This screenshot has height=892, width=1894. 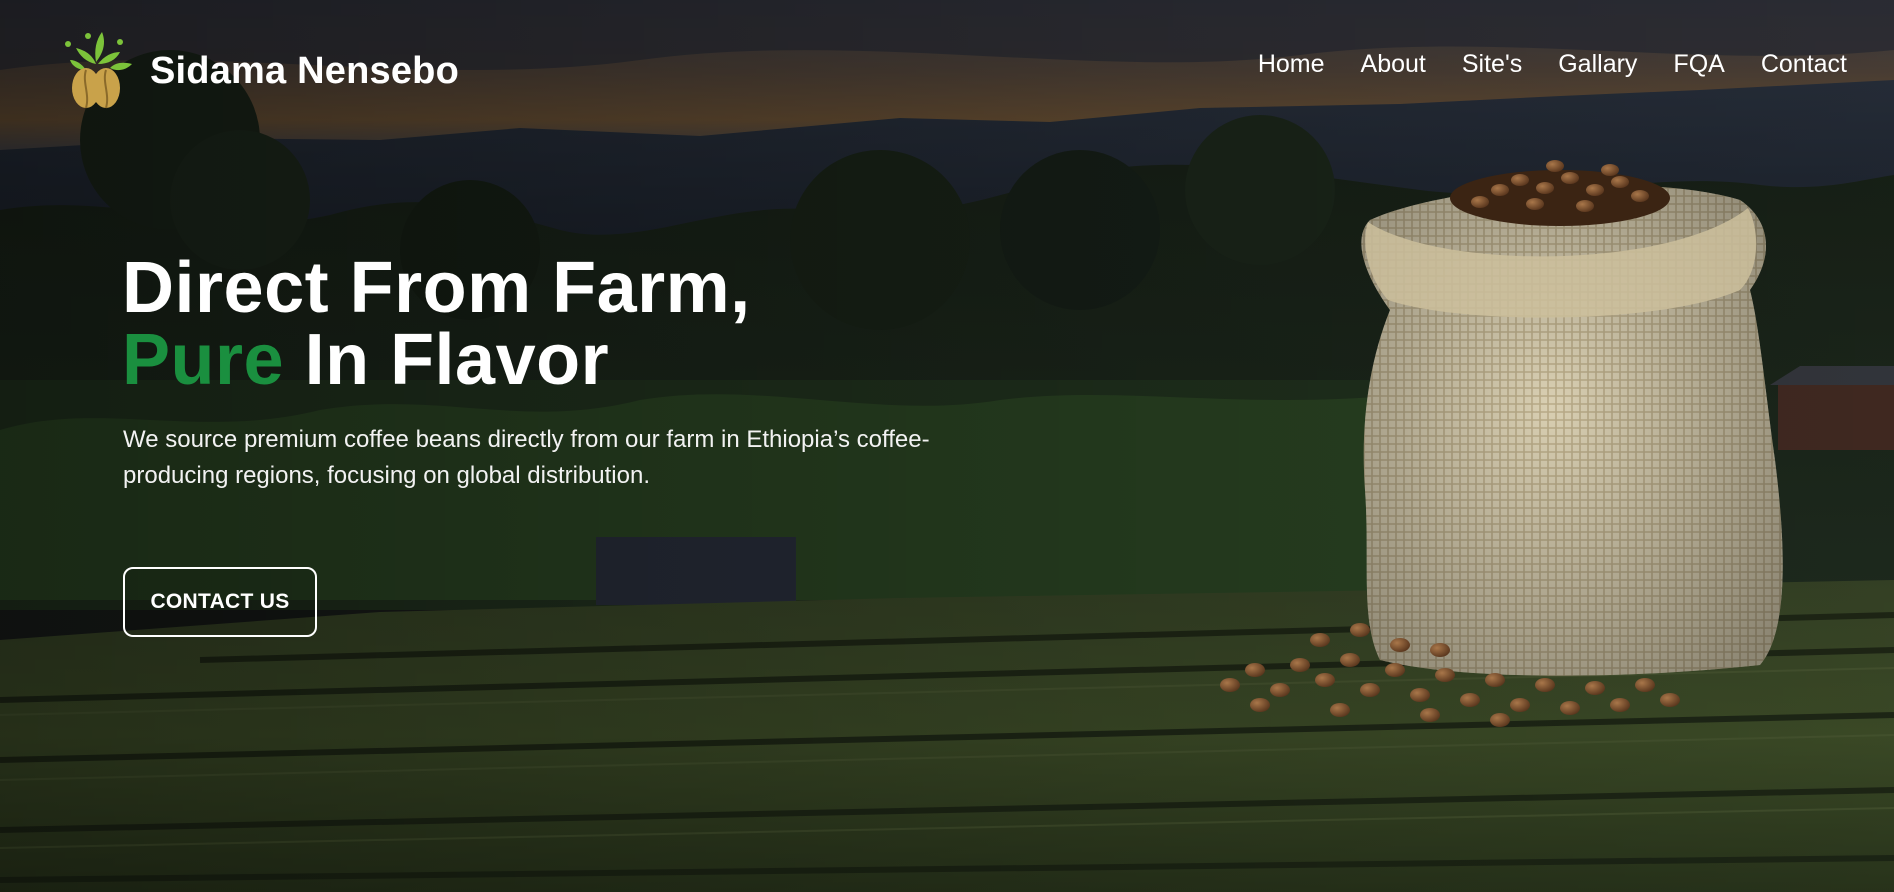 I want to click on brand: Sidama Nensebo, so click(x=260, y=71).